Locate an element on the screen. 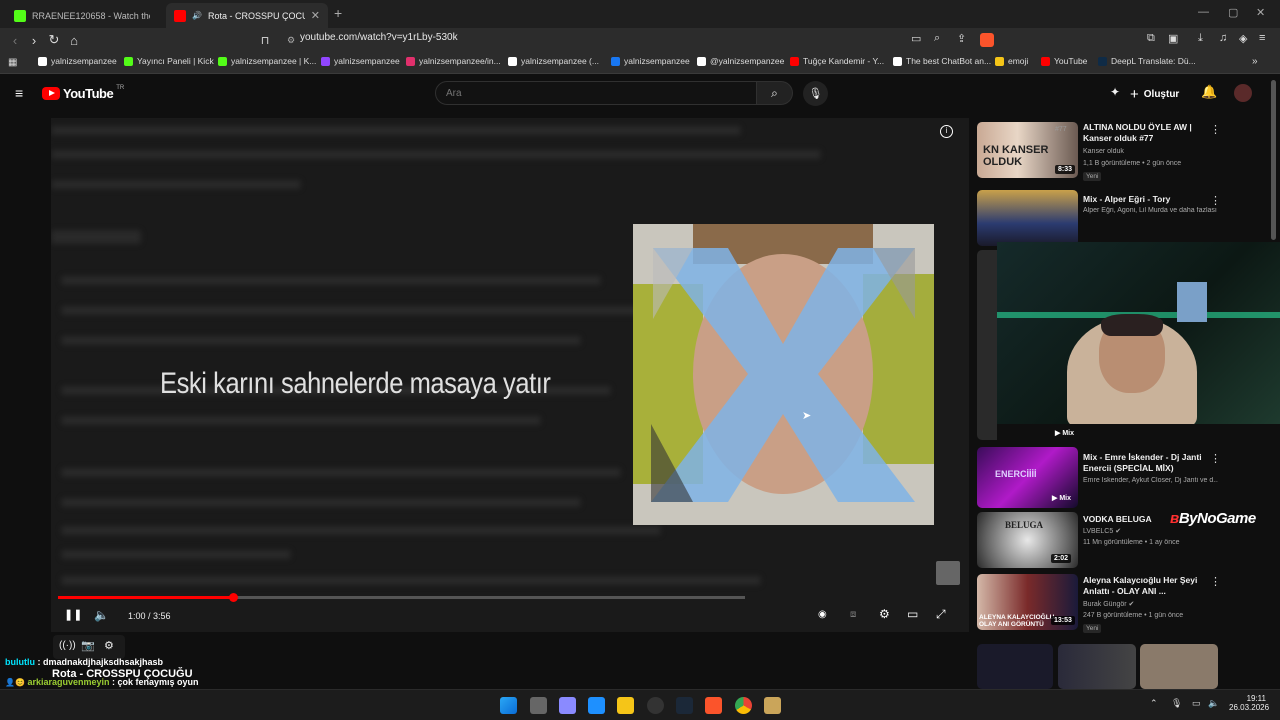 This screenshot has height=720, width=1280. cast-waves-icon: ((·)) is located at coordinates (67, 645).